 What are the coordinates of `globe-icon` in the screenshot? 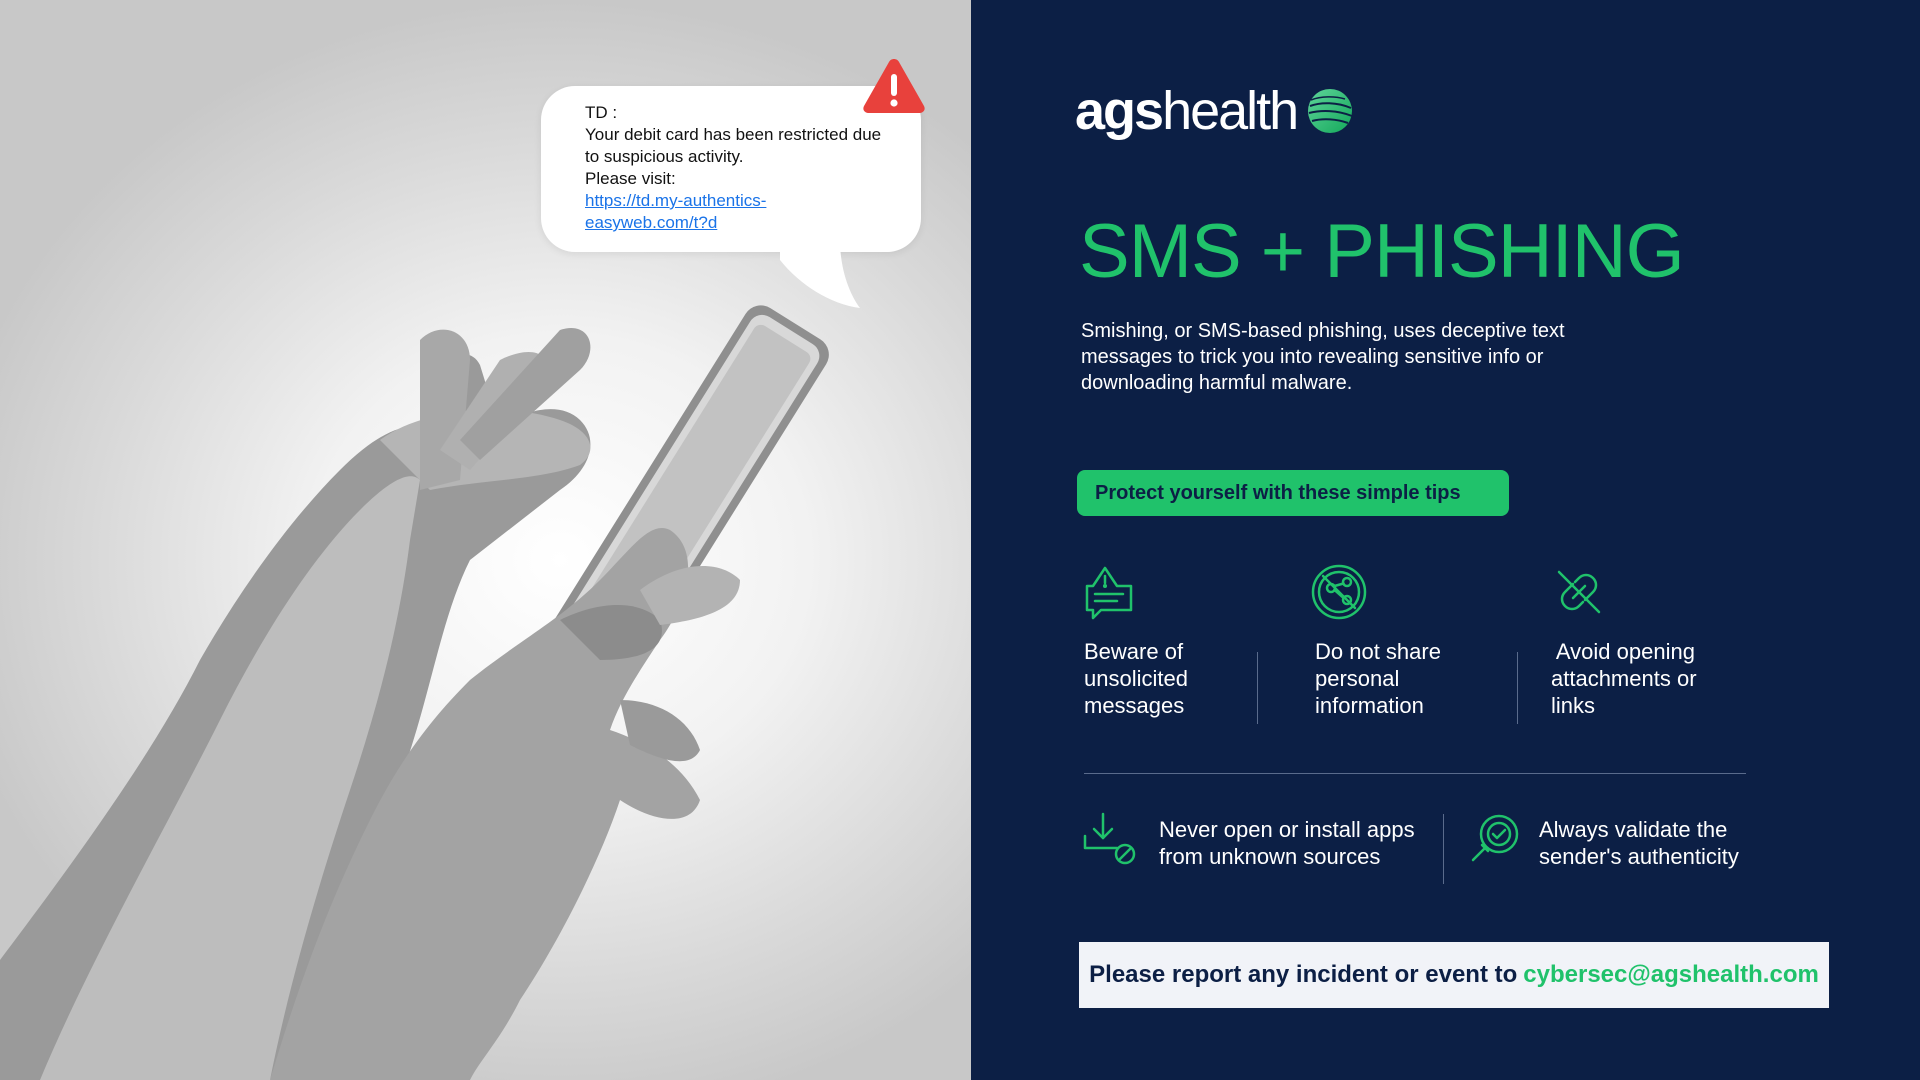 It's located at (1330, 111).